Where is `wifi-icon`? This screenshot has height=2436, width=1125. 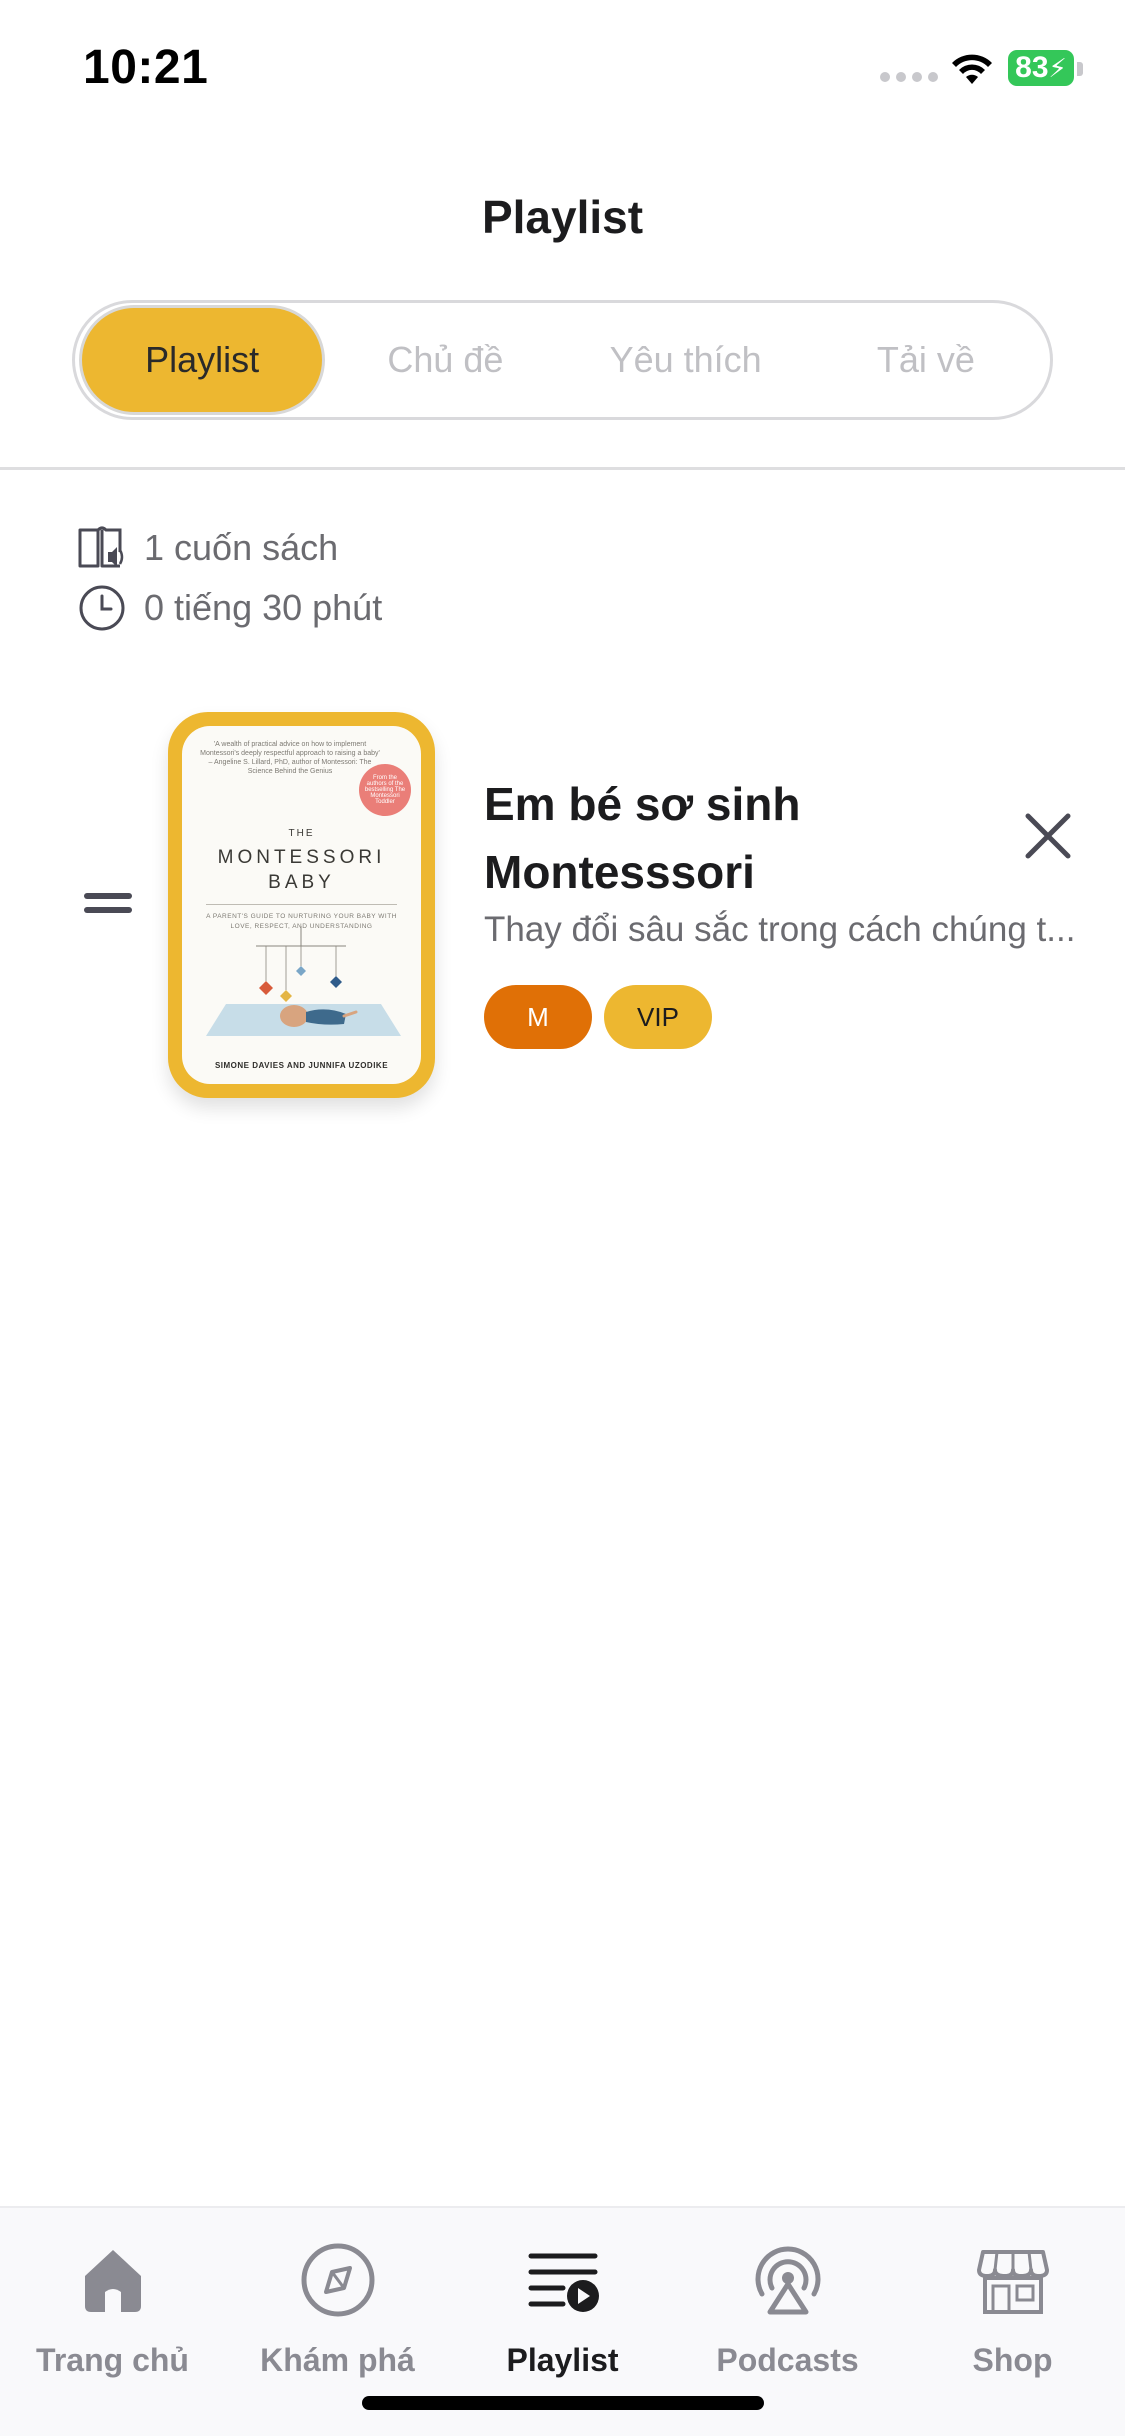 wifi-icon is located at coordinates (972, 69).